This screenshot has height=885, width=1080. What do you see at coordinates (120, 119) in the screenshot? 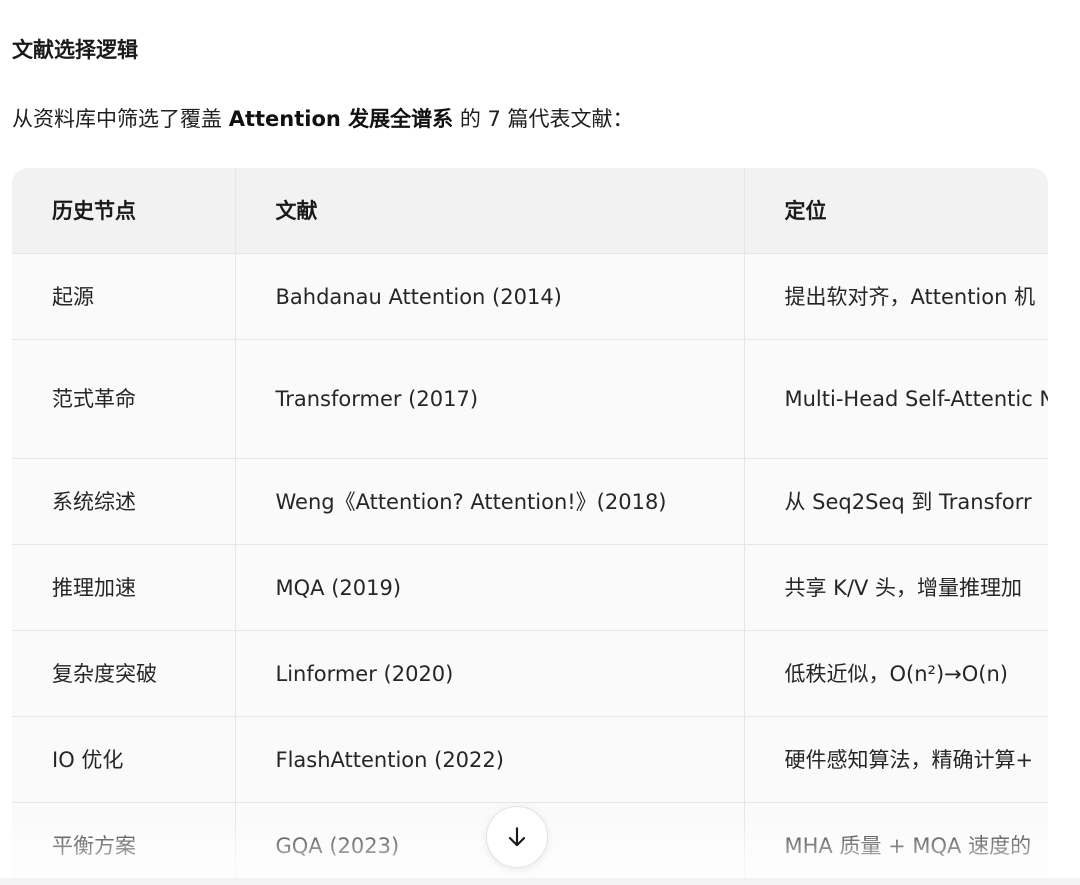
I see `intro-prefix: 从资料库中筛选了覆盖` at bounding box center [120, 119].